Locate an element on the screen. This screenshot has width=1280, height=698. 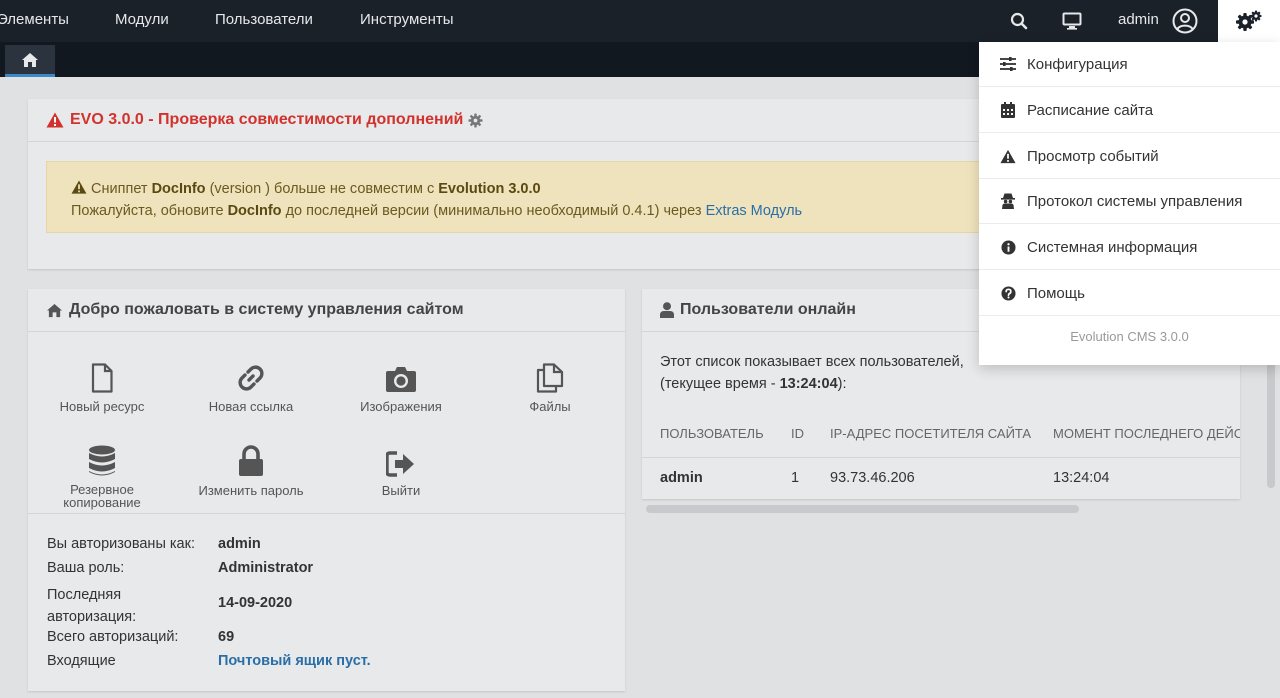
calendar-icon is located at coordinates (1008, 110).